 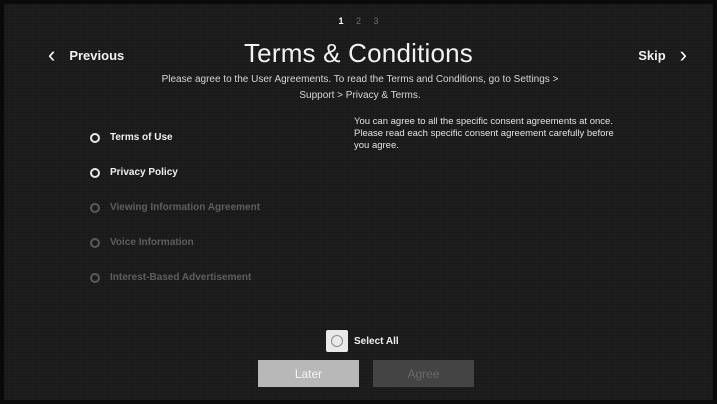 What do you see at coordinates (341, 21) in the screenshot?
I see `step-1: 1` at bounding box center [341, 21].